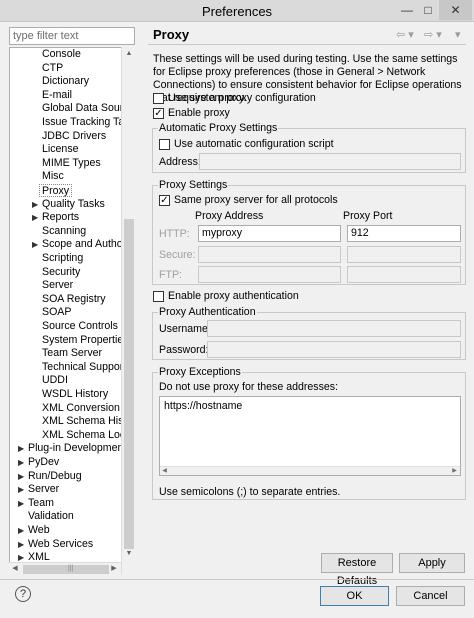  Describe the element at coordinates (310, 436) in the screenshot. I see `exceptions-textarea: https://hostname` at that location.